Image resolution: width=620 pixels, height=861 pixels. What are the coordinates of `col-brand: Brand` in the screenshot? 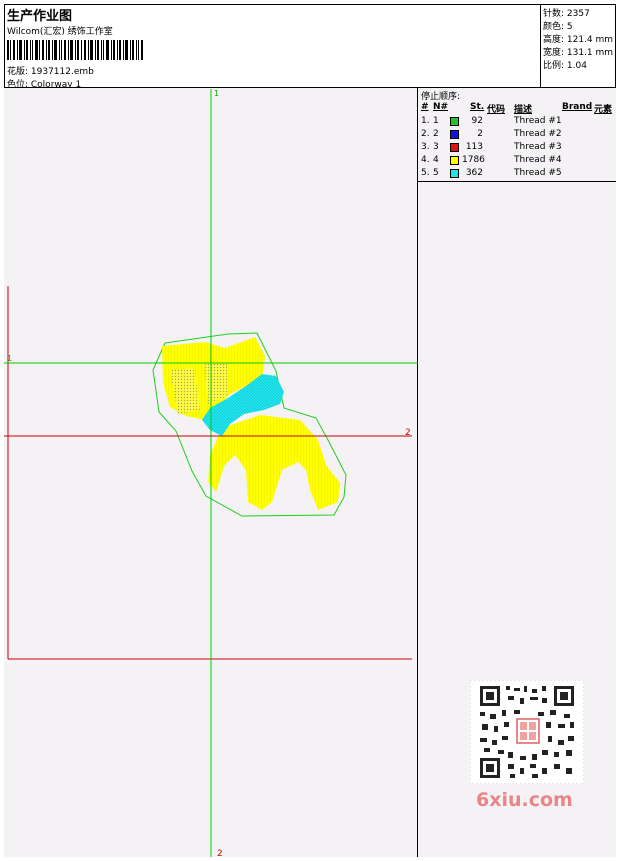 It's located at (577, 107).